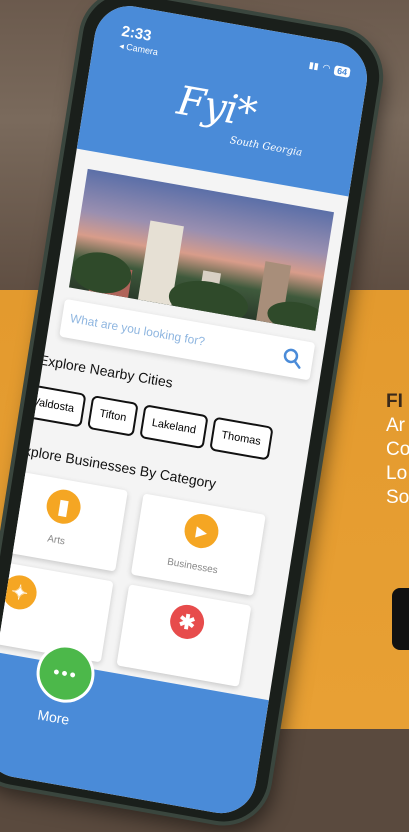 The image size is (409, 832). Describe the element at coordinates (187, 622) in the screenshot. I see `asterisk-icon: ✱` at that location.